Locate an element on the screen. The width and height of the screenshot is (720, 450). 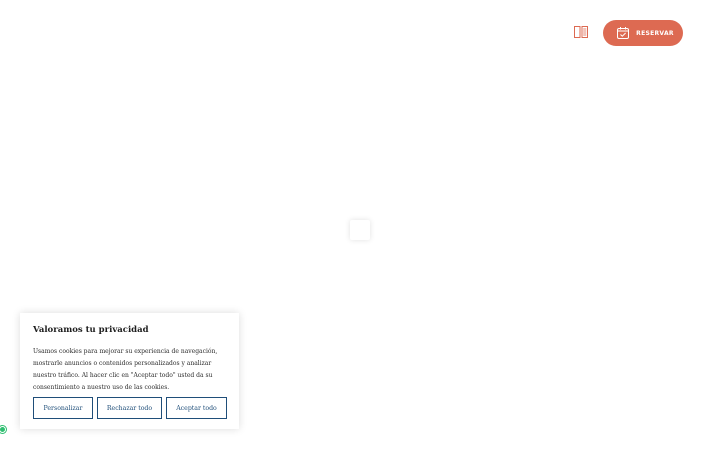
reserve-button-label: RESERVAR is located at coordinates (655, 33).